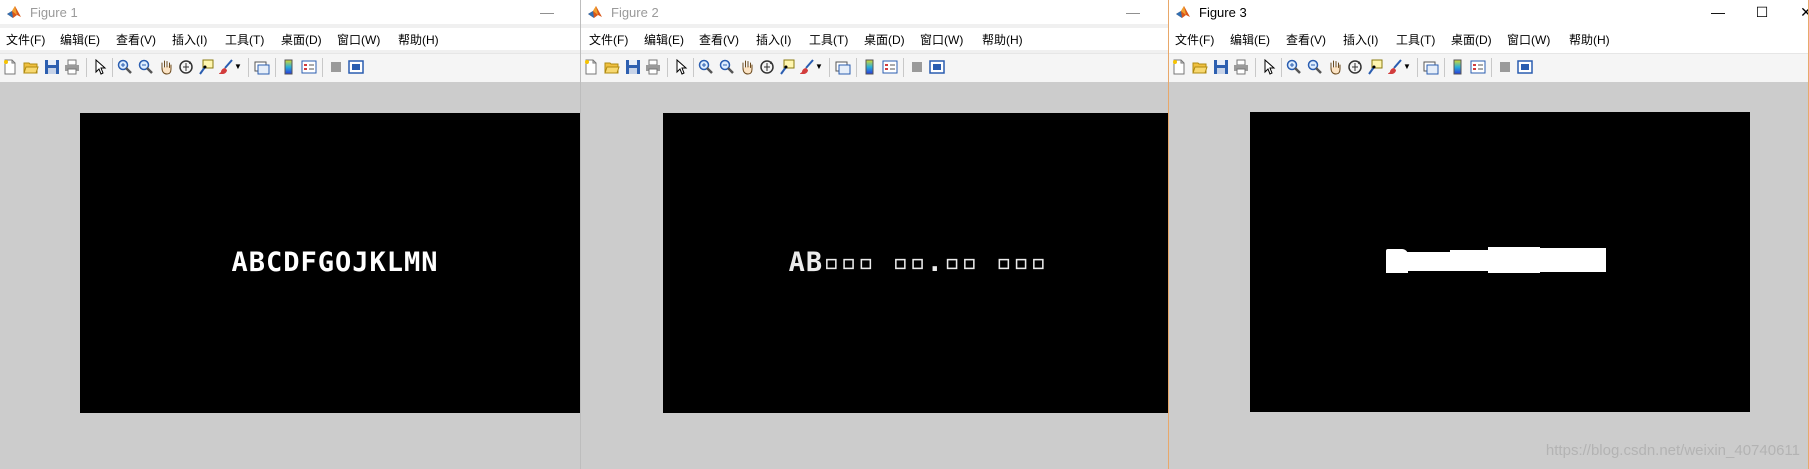  I want to click on title-bar: Figure 3 — ☐ ✕, so click(1488, 12).